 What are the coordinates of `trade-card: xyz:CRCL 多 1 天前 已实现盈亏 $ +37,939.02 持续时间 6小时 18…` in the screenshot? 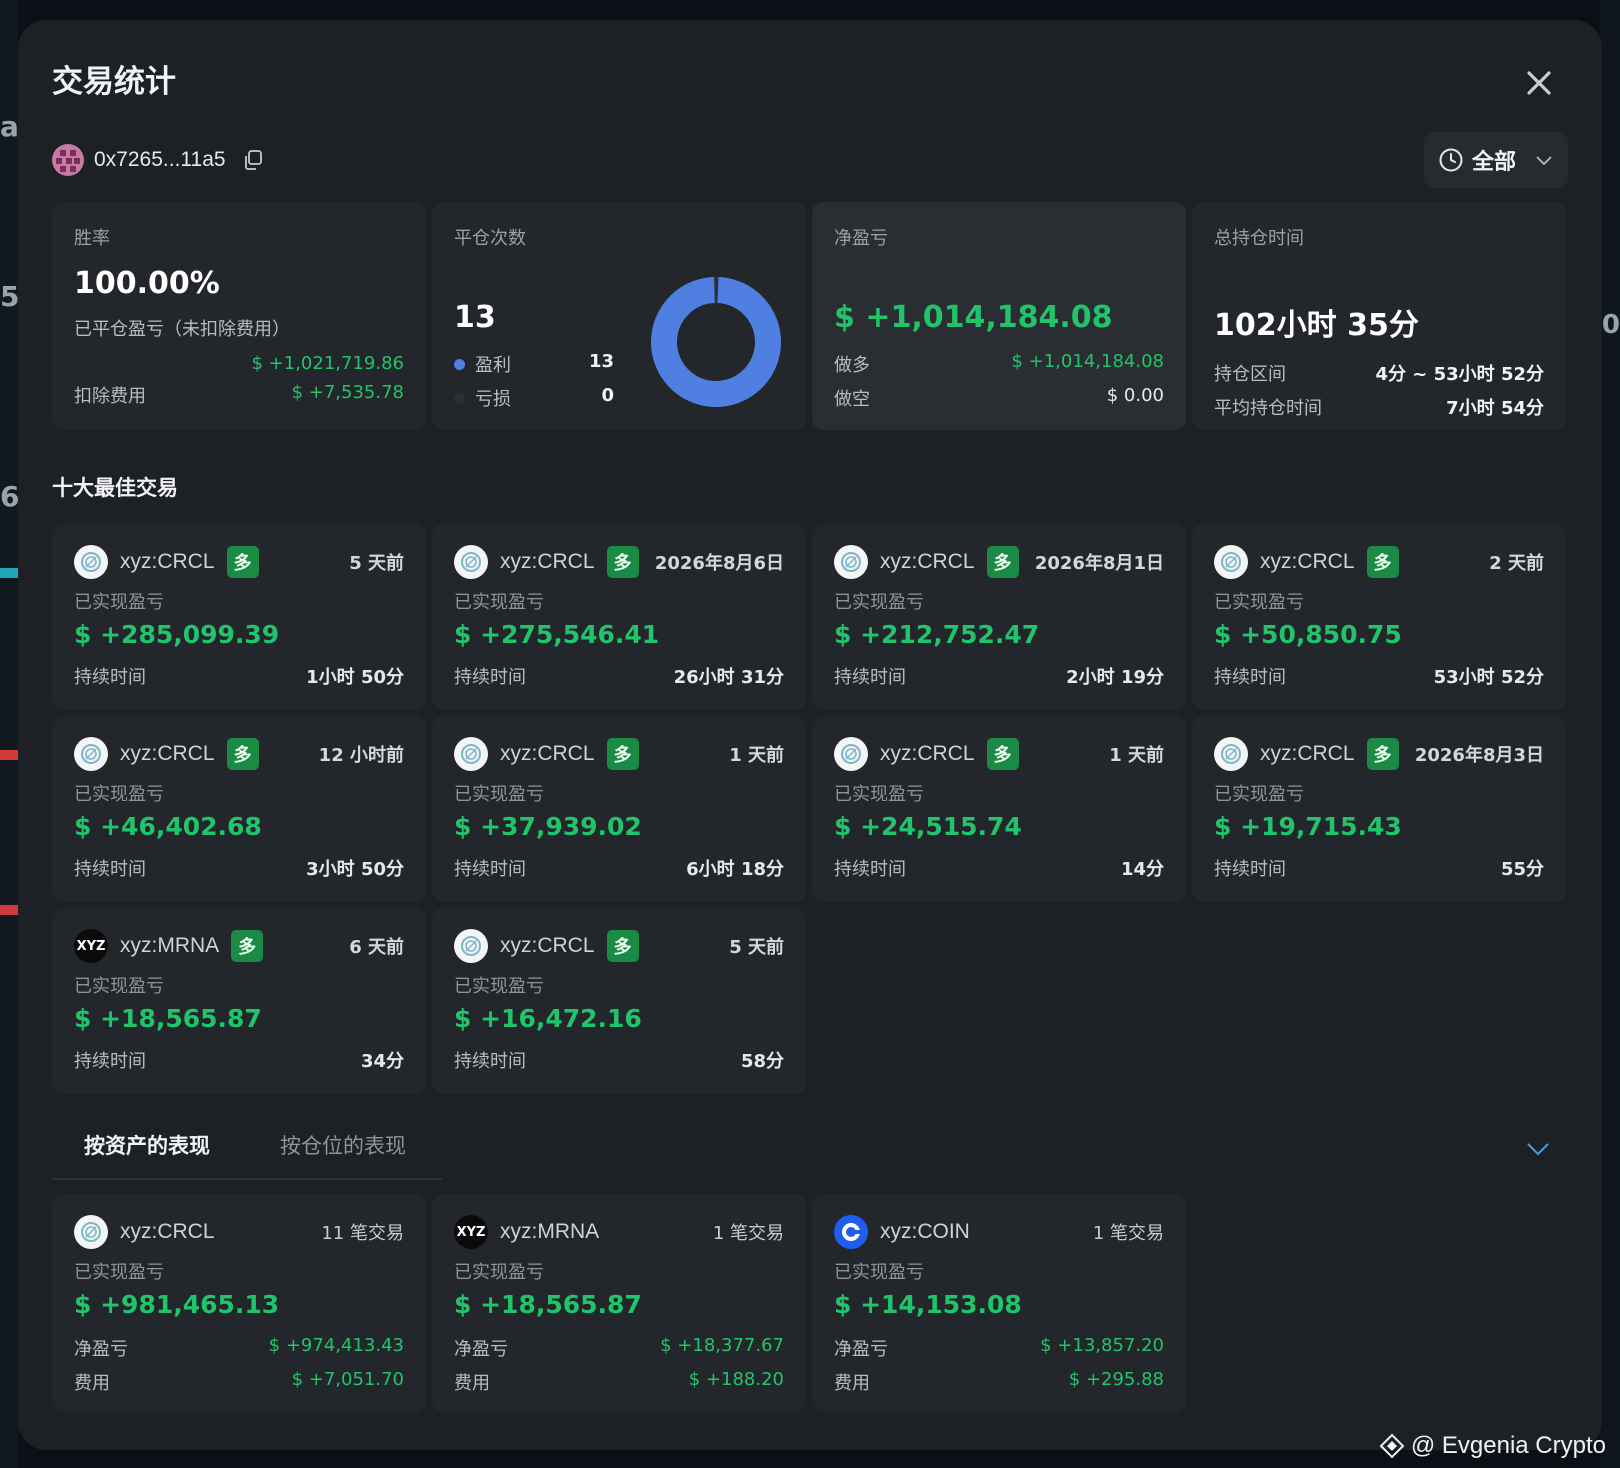 It's located at (619, 809).